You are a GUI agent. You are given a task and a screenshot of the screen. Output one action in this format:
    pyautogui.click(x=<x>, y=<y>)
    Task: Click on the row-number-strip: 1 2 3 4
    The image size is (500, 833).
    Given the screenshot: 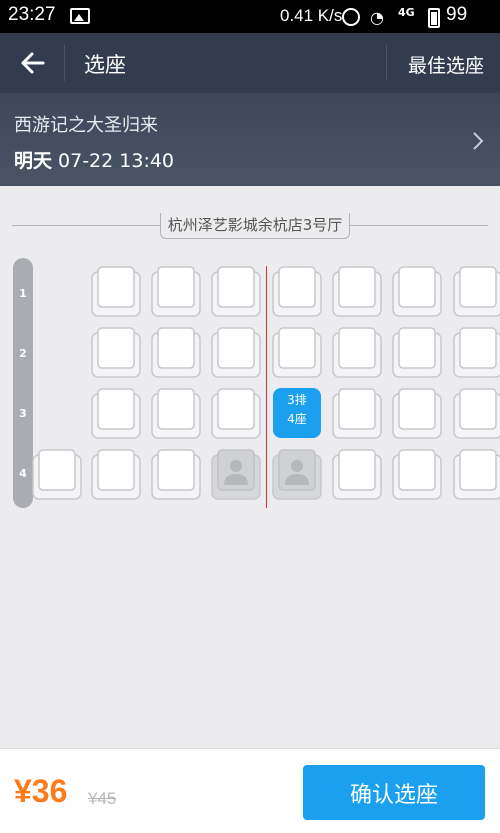 What is the action you would take?
    pyautogui.click(x=23, y=383)
    